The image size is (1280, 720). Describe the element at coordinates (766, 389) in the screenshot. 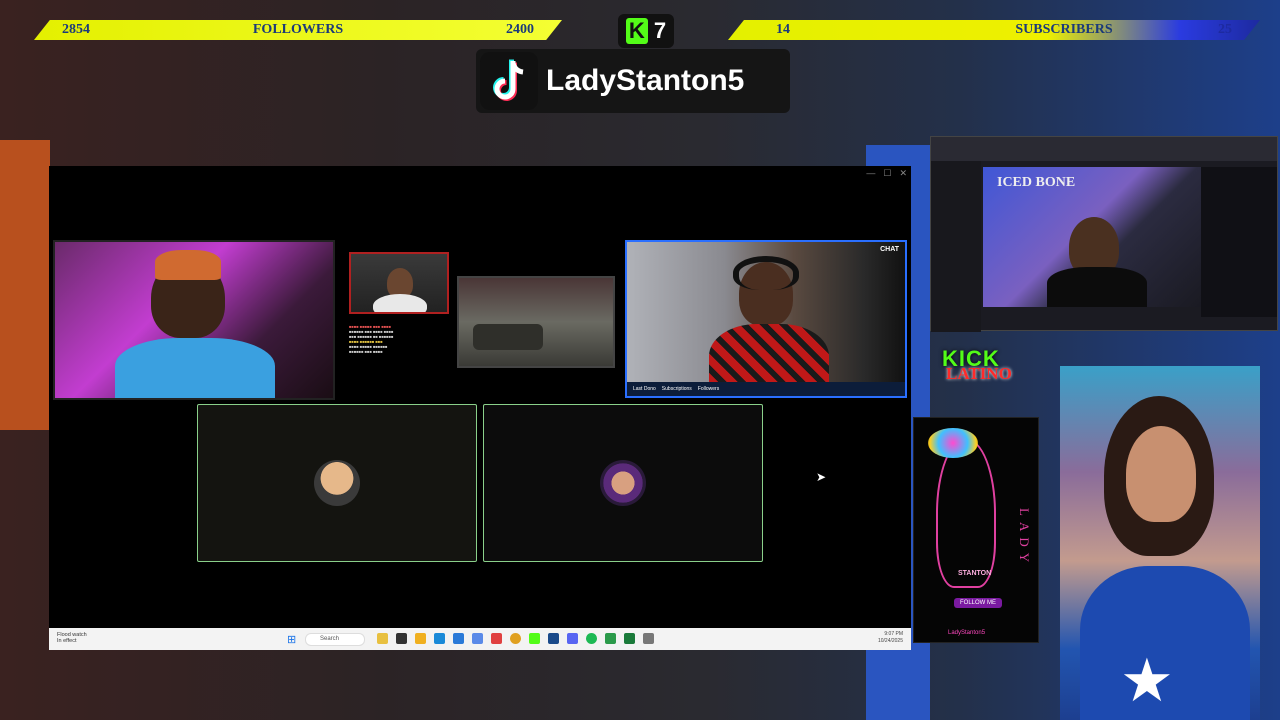

I see `stream-info-bar: Last Dono Subscriptions Followers` at that location.